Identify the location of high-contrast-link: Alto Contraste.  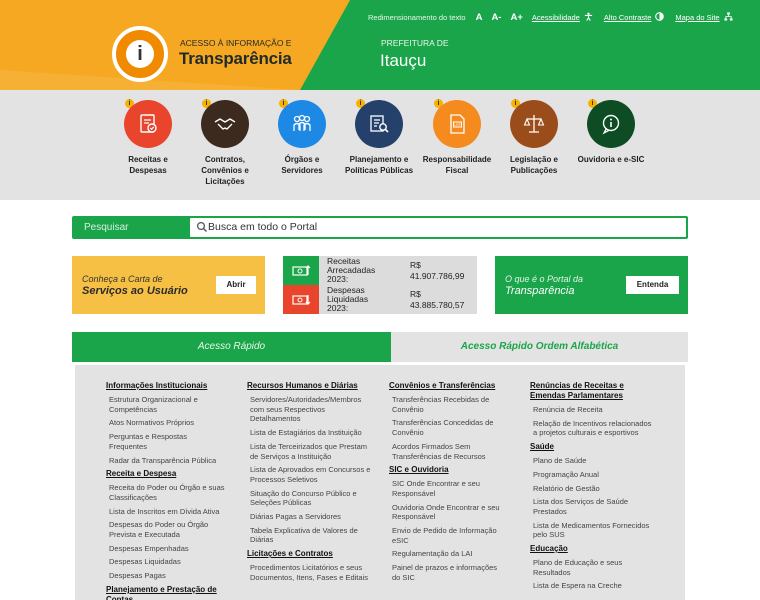
(628, 17).